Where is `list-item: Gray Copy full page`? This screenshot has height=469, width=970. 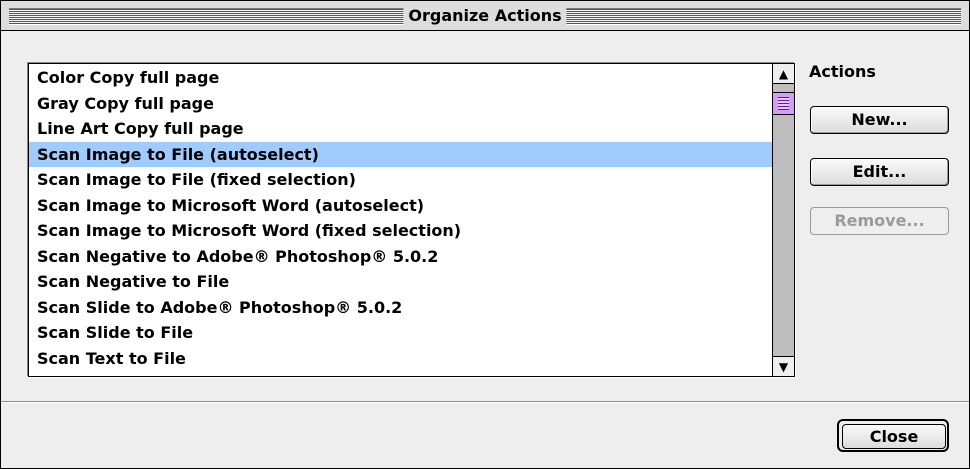 list-item: Gray Copy full page is located at coordinates (400, 104).